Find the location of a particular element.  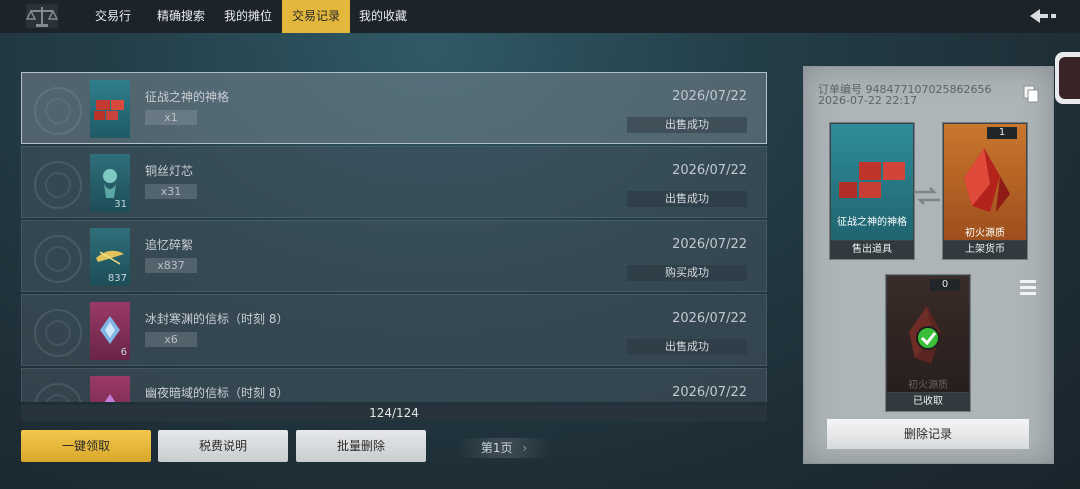

received-caption: 已收取 is located at coordinates (928, 402).